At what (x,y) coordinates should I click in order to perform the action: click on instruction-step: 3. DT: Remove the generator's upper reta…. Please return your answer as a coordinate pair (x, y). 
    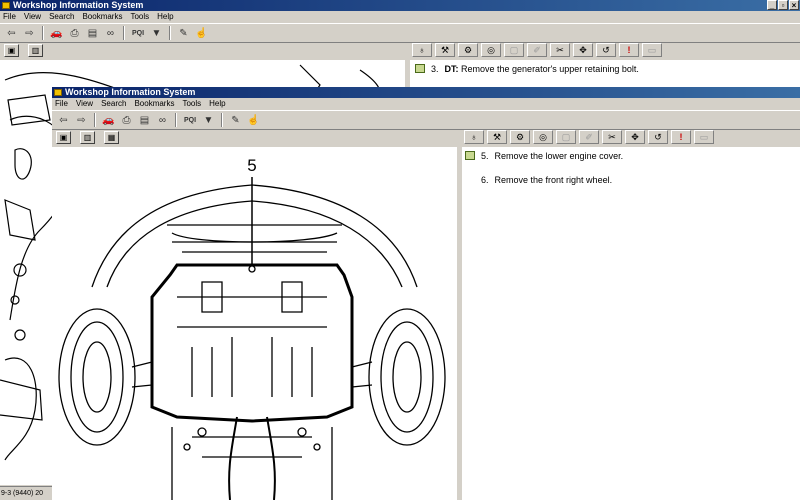
    Looking at the image, I should click on (527, 69).